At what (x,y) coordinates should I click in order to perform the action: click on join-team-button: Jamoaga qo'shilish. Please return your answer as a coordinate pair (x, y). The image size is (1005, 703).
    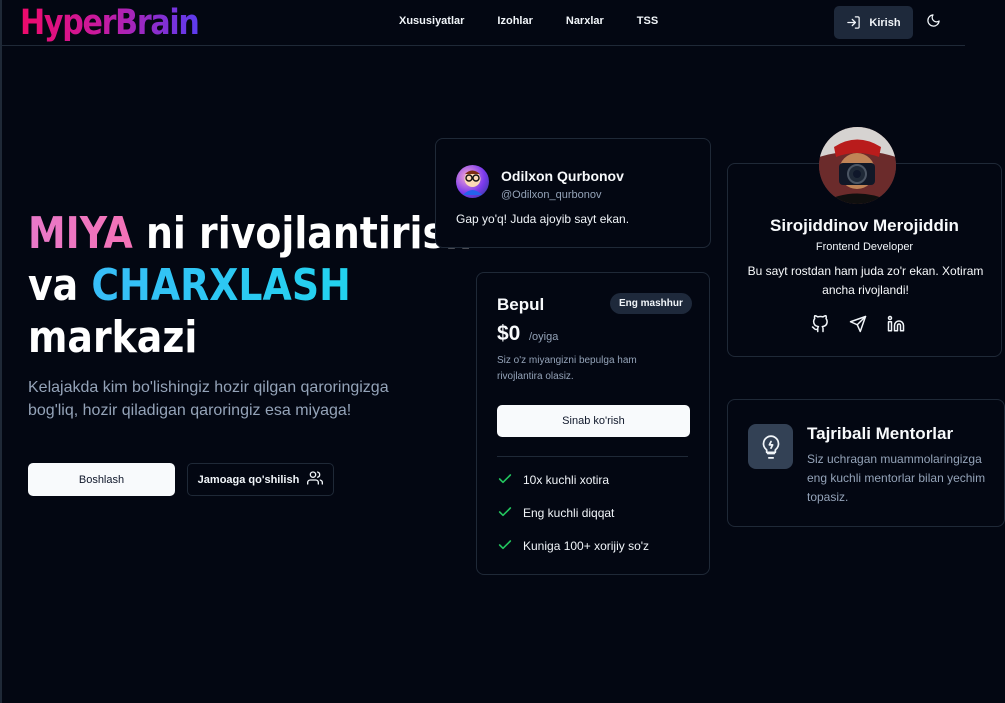
    Looking at the image, I should click on (260, 479).